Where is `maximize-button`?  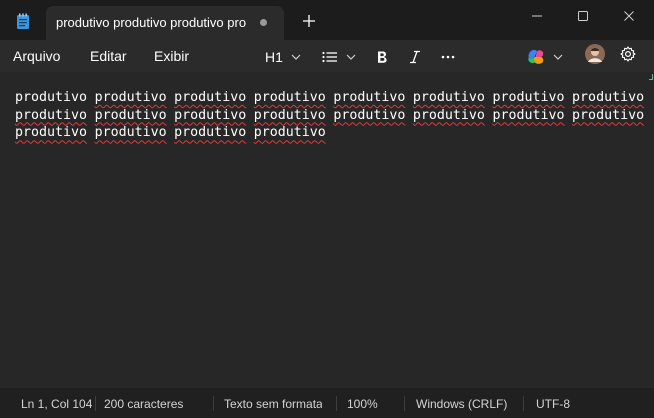
maximize-button is located at coordinates (583, 16).